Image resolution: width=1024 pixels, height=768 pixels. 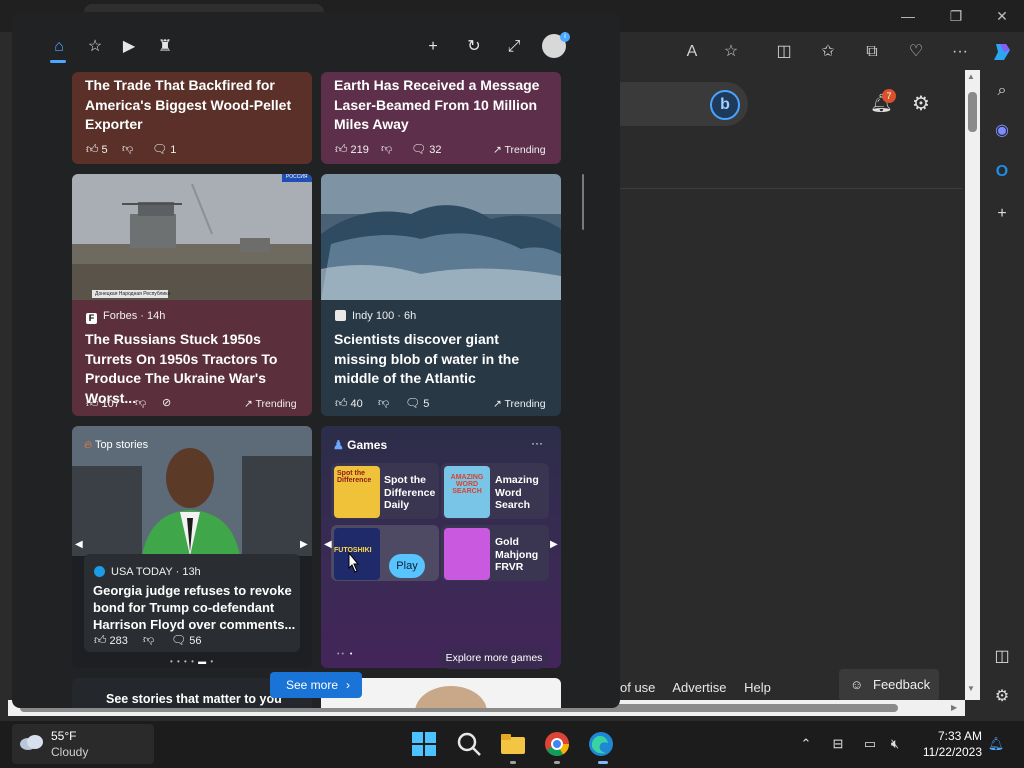 What do you see at coordinates (195, 641) in the screenshot?
I see `comment-count: 56` at bounding box center [195, 641].